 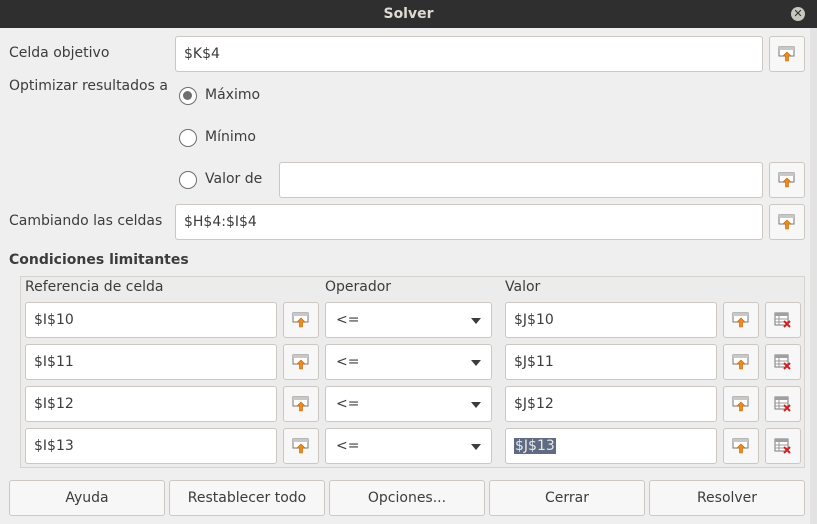 I want to click on optimize-label: Optimizar resultados a, so click(x=88, y=86).